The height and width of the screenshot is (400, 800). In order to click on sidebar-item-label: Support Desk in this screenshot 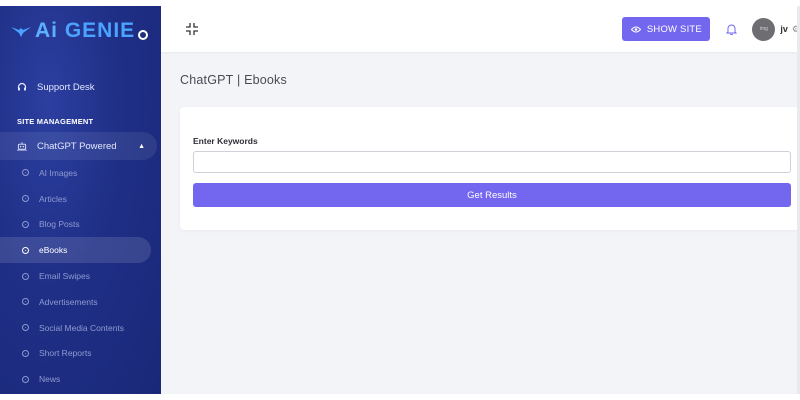, I will do `click(66, 87)`.